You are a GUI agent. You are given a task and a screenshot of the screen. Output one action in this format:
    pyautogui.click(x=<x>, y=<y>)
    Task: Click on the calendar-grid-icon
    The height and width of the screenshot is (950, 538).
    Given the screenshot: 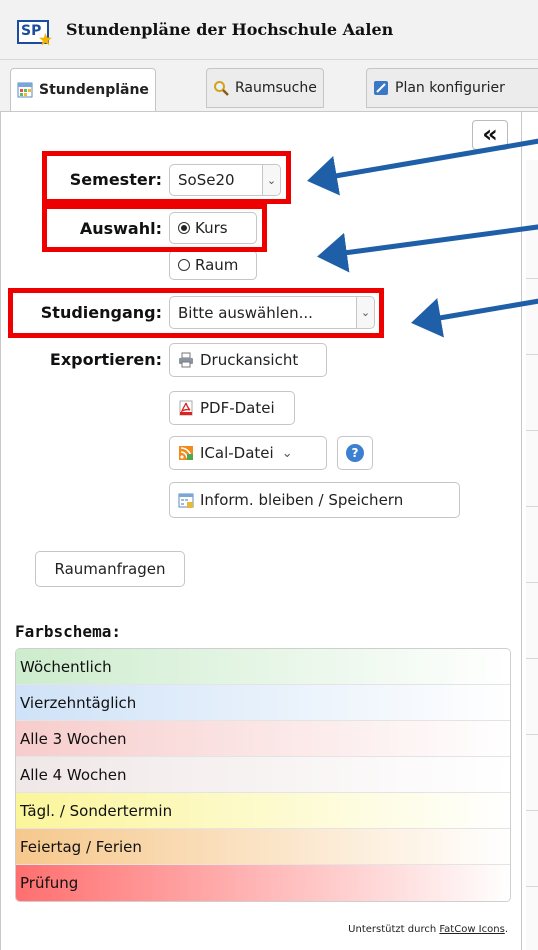 What is the action you would take?
    pyautogui.click(x=25, y=90)
    